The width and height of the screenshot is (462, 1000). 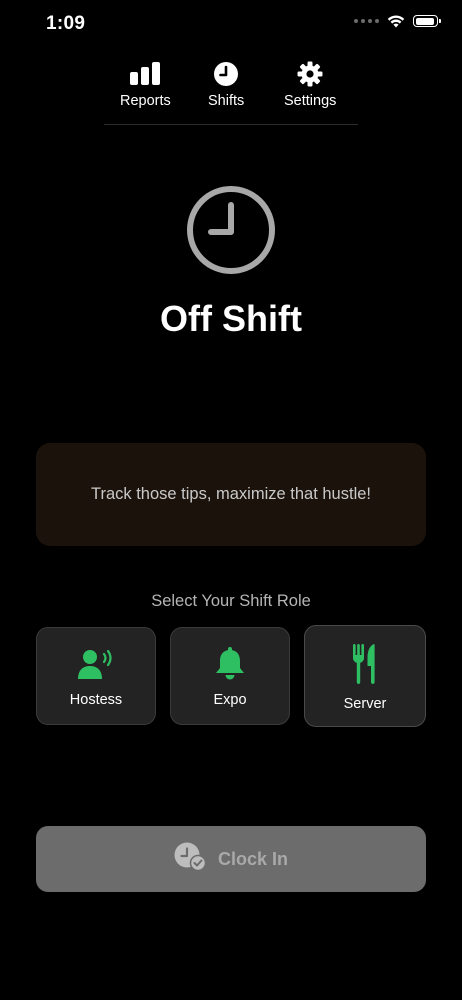 I want to click on role-heading: Select Your Shift Role, so click(x=231, y=601).